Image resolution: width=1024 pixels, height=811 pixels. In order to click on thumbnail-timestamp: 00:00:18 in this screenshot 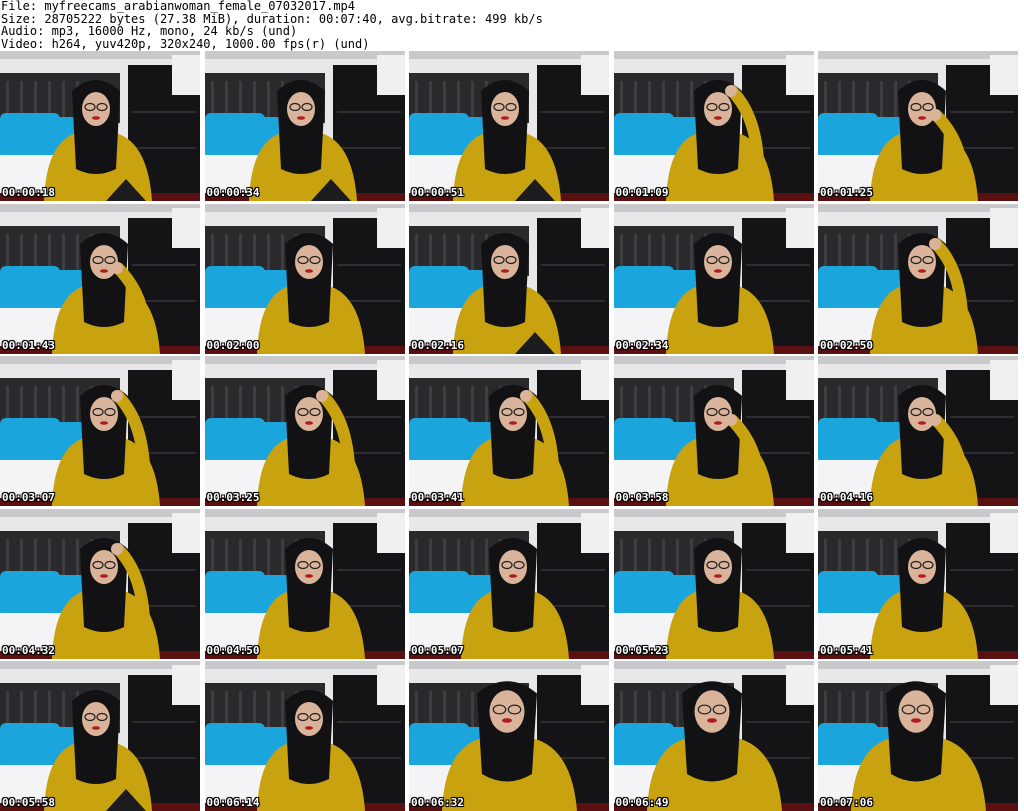, I will do `click(28, 192)`.